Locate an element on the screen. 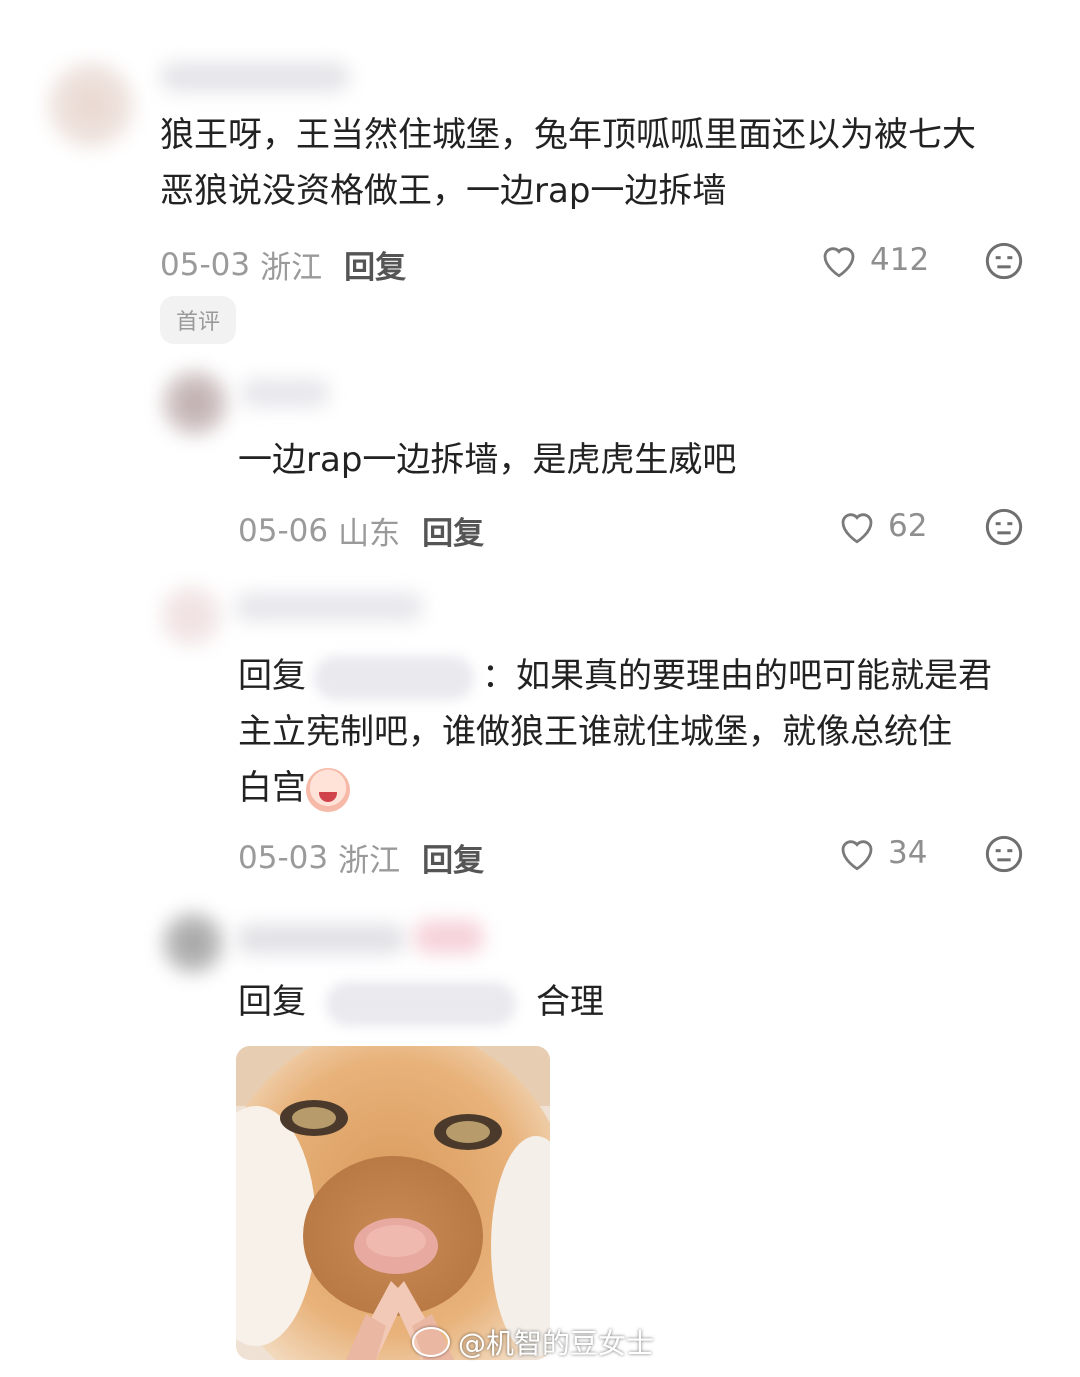 The width and height of the screenshot is (1080, 1377). like-count: 412 is located at coordinates (900, 260).